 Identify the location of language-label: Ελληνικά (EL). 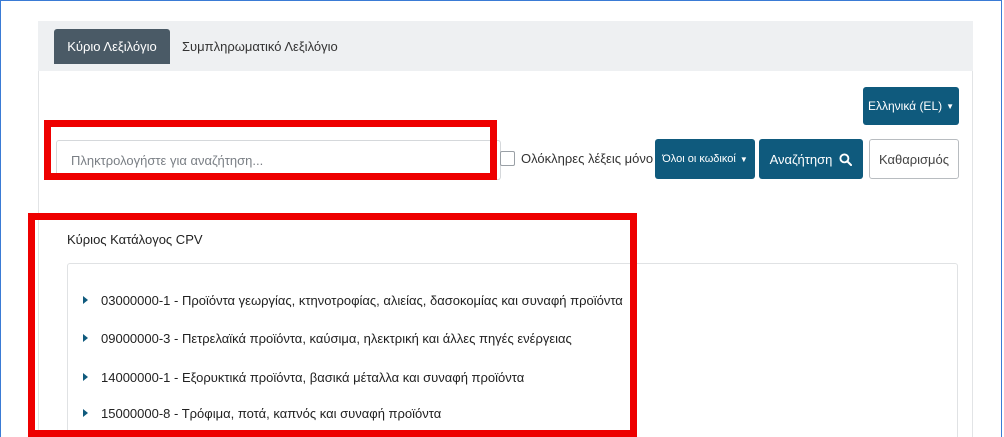
(905, 106).